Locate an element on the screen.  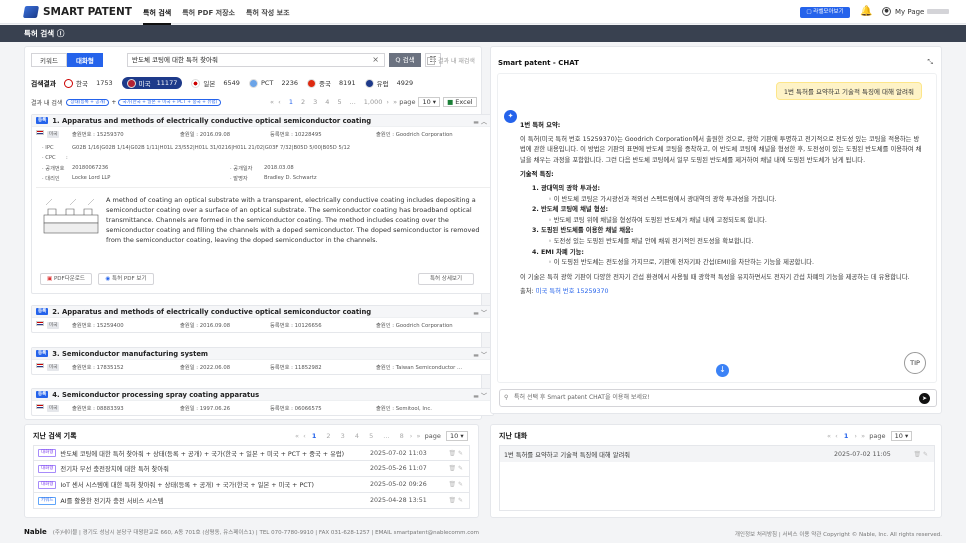
country-pct: PCT 2236 is located at coordinates (273, 83).